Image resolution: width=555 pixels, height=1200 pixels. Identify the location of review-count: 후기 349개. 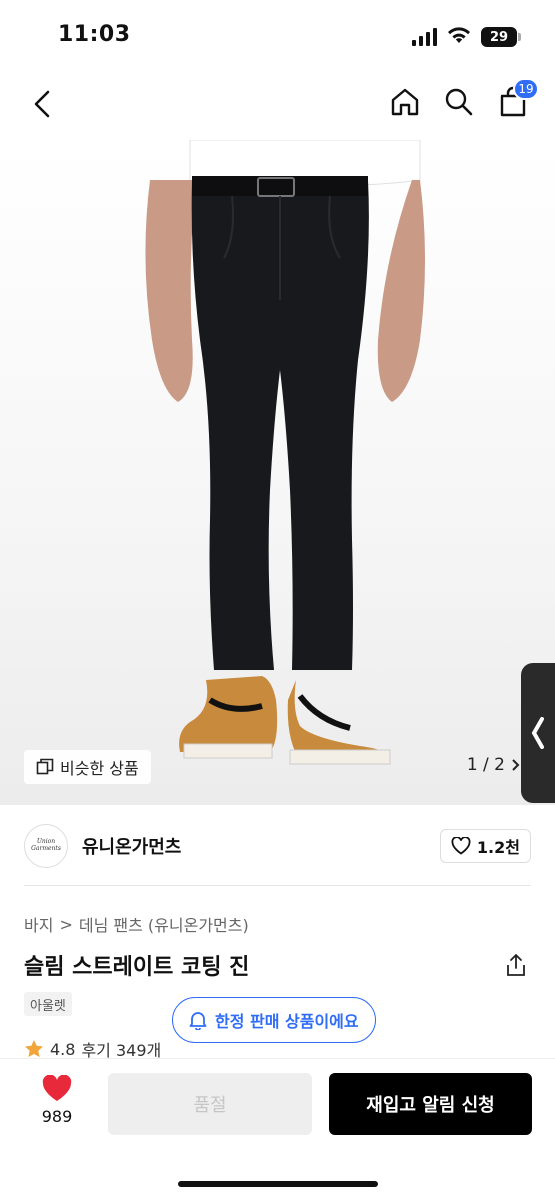
(121, 1050).